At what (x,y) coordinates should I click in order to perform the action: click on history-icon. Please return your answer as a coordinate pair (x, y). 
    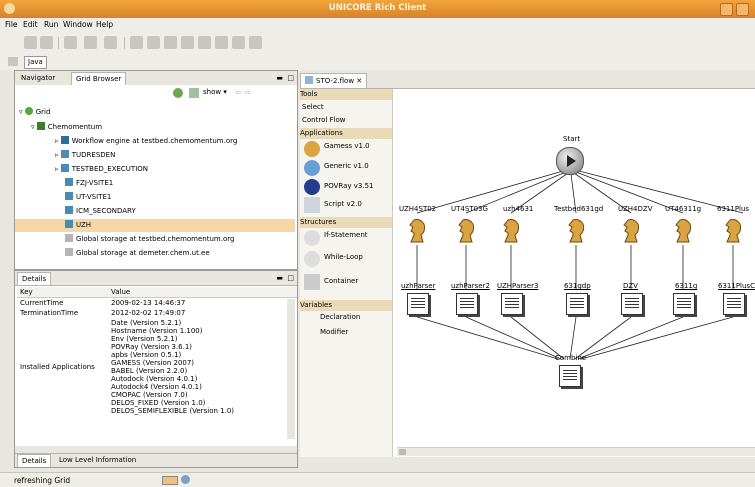
    Looking at the image, I should click on (110, 42).